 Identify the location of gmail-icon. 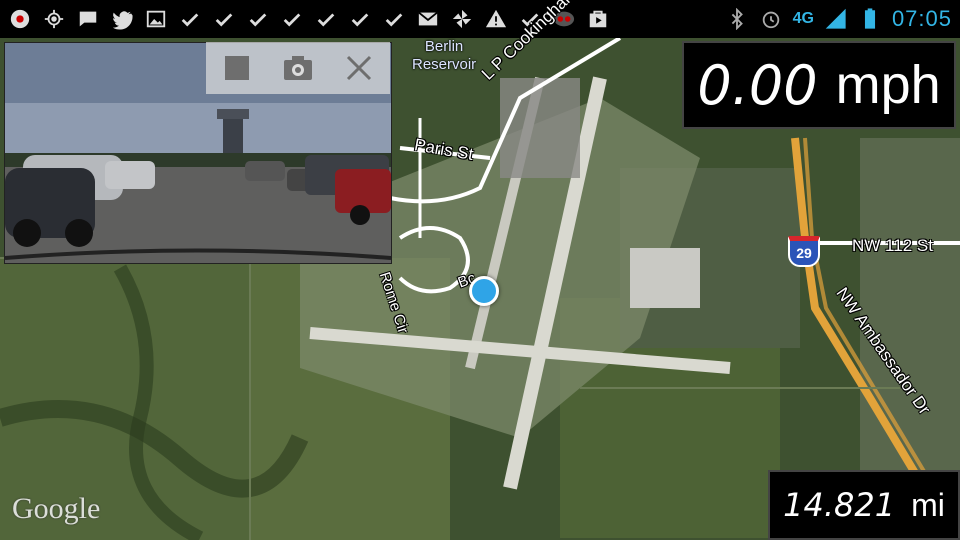
(428, 19).